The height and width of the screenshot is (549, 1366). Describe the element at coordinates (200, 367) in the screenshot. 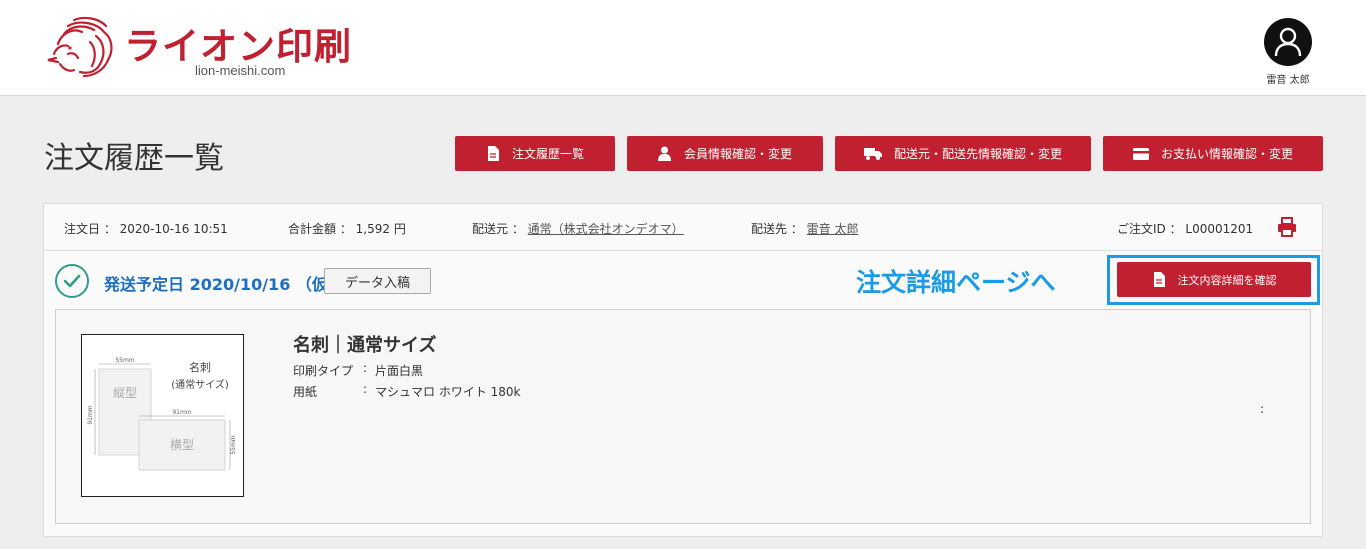

I see `thumb-title: 名刺` at that location.